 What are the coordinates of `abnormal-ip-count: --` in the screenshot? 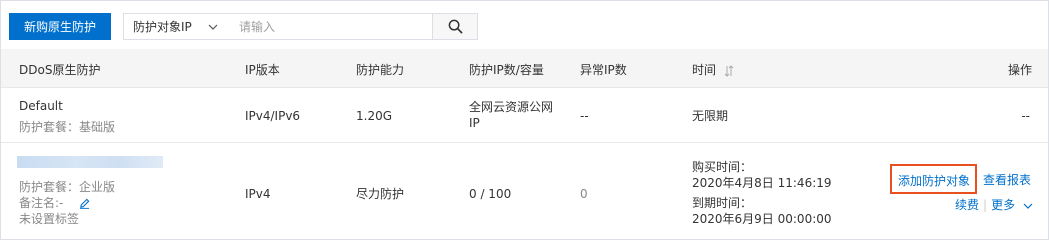 It's located at (584, 116).